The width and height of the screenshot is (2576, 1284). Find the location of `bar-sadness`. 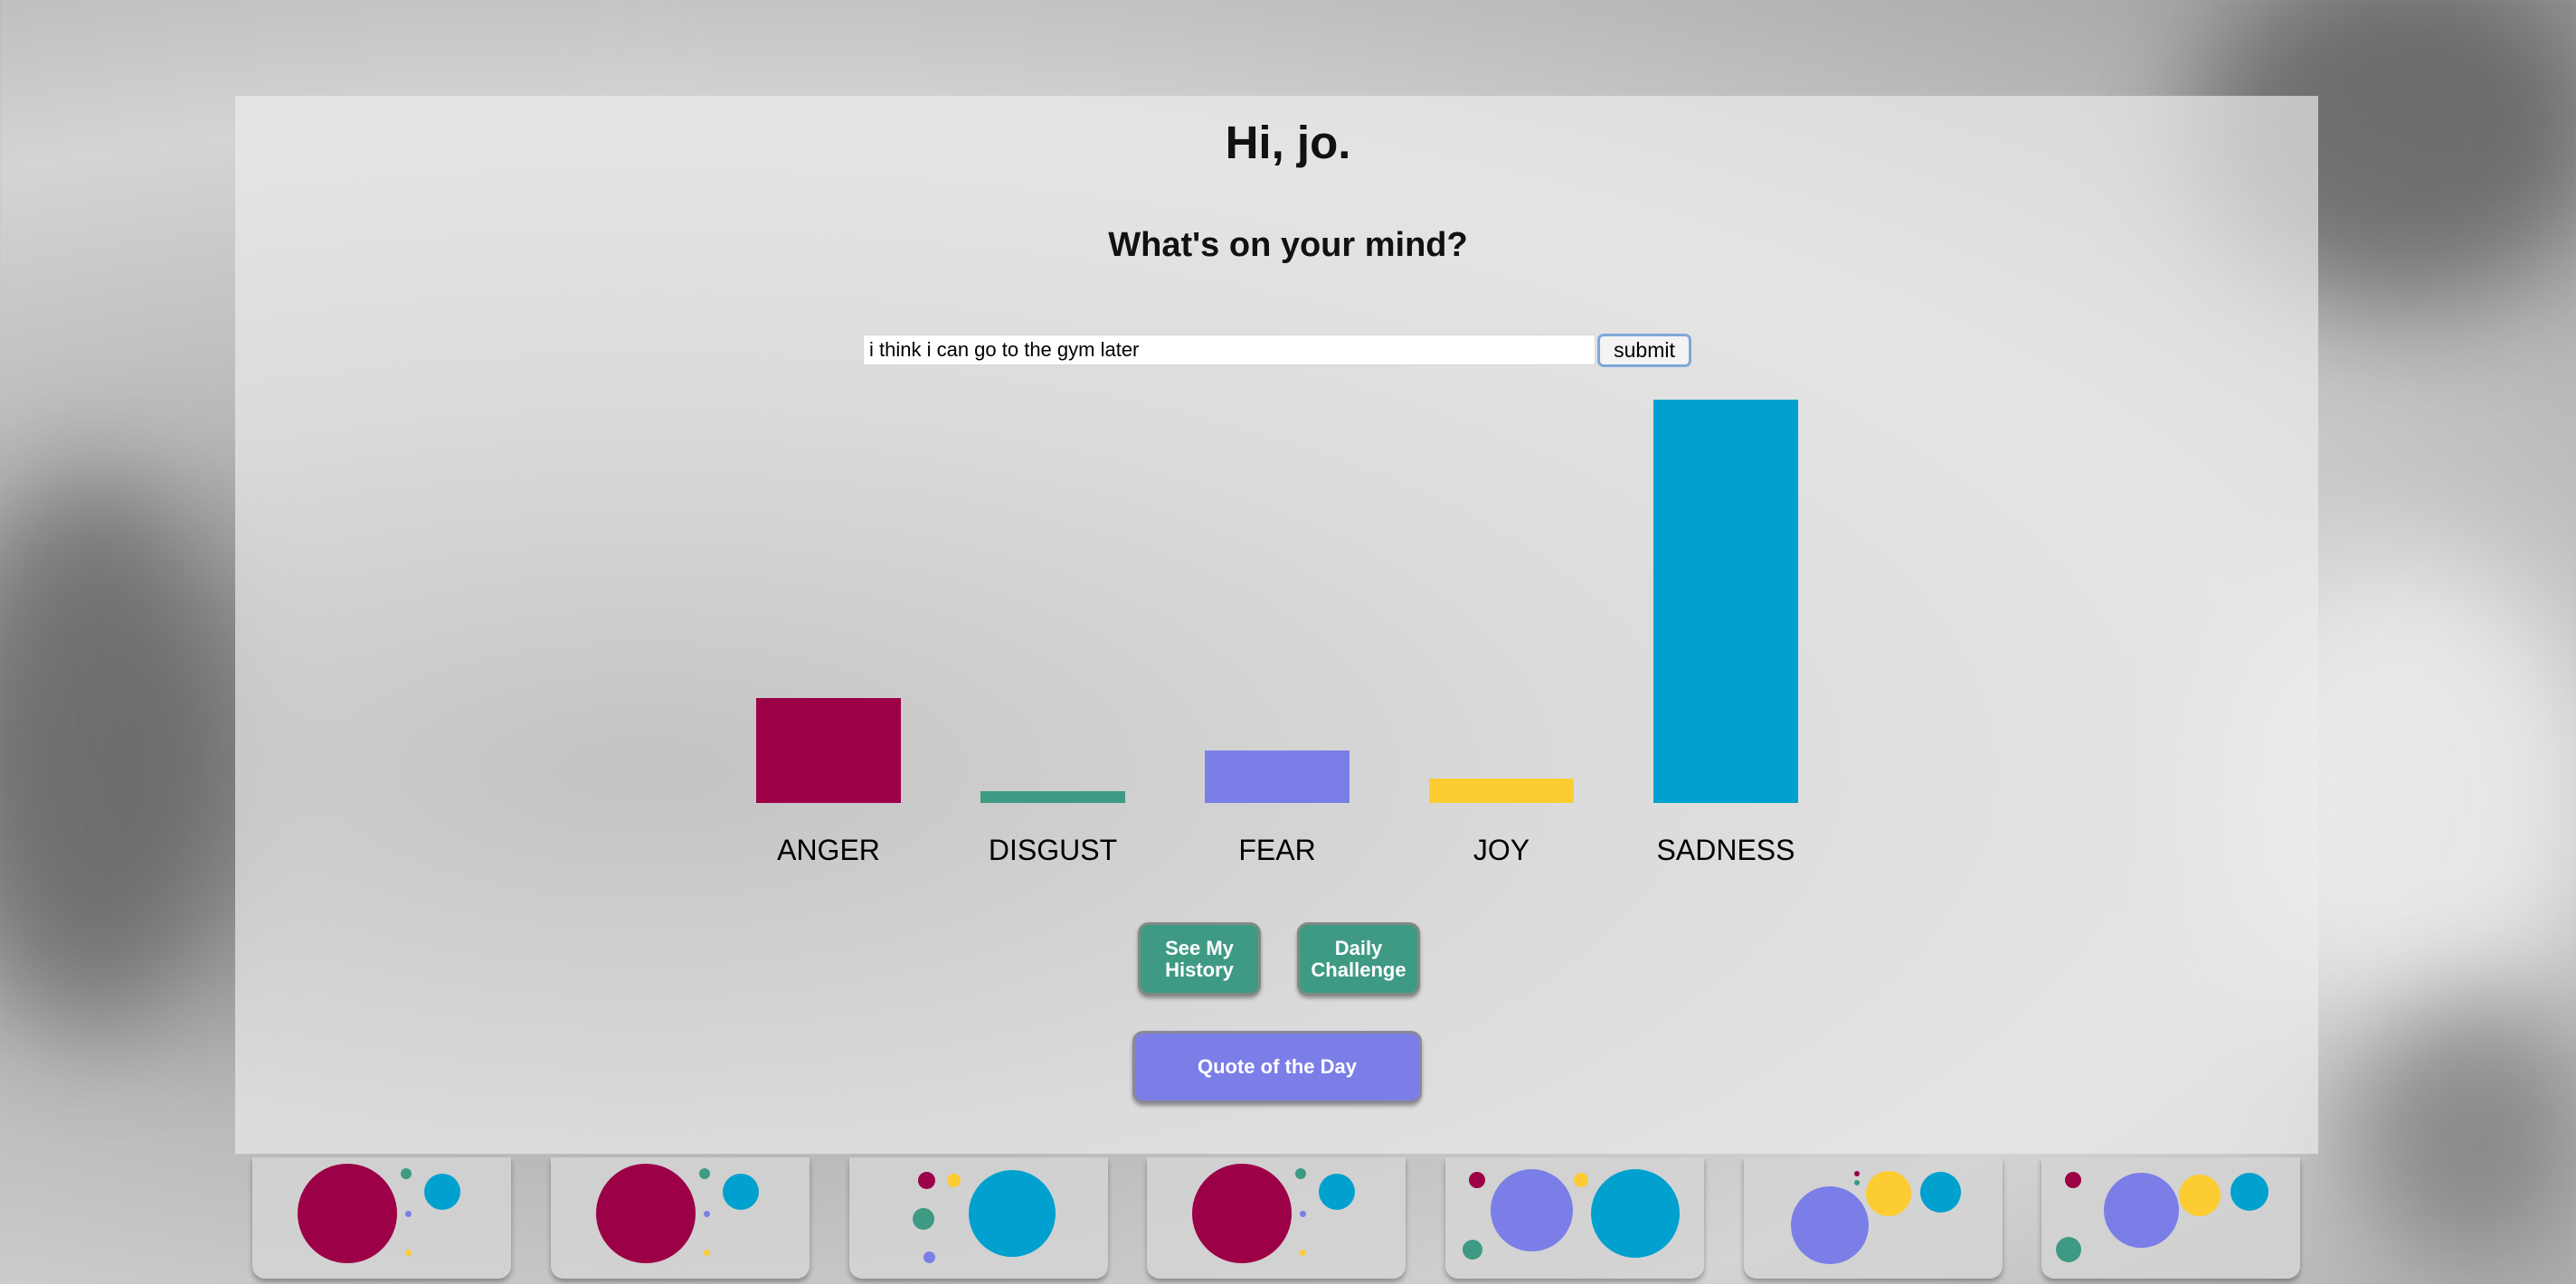

bar-sadness is located at coordinates (1726, 601).